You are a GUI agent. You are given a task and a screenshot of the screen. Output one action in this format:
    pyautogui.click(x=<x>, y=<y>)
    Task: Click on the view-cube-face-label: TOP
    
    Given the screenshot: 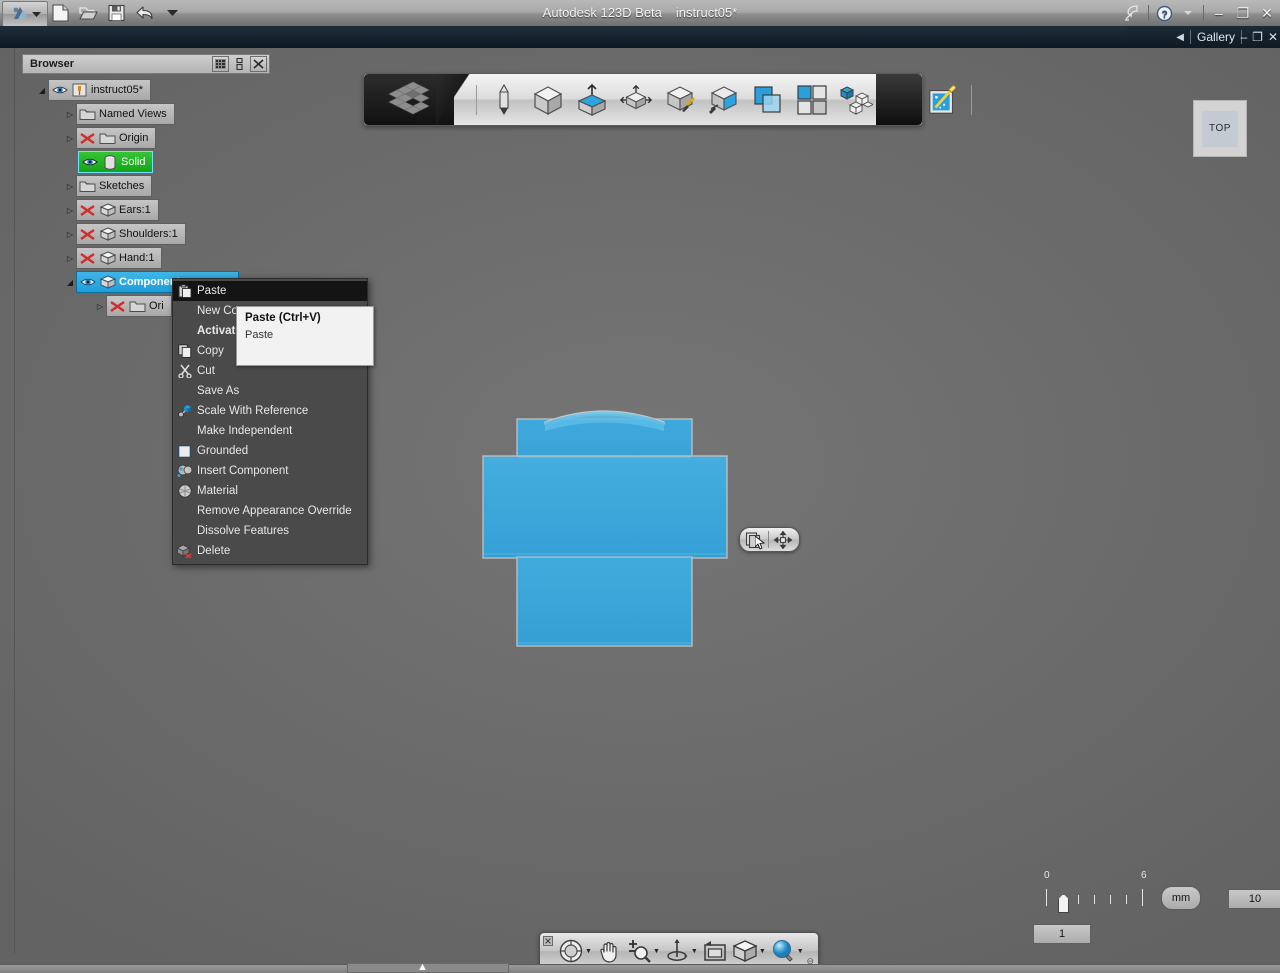 What is the action you would take?
    pyautogui.click(x=1220, y=128)
    